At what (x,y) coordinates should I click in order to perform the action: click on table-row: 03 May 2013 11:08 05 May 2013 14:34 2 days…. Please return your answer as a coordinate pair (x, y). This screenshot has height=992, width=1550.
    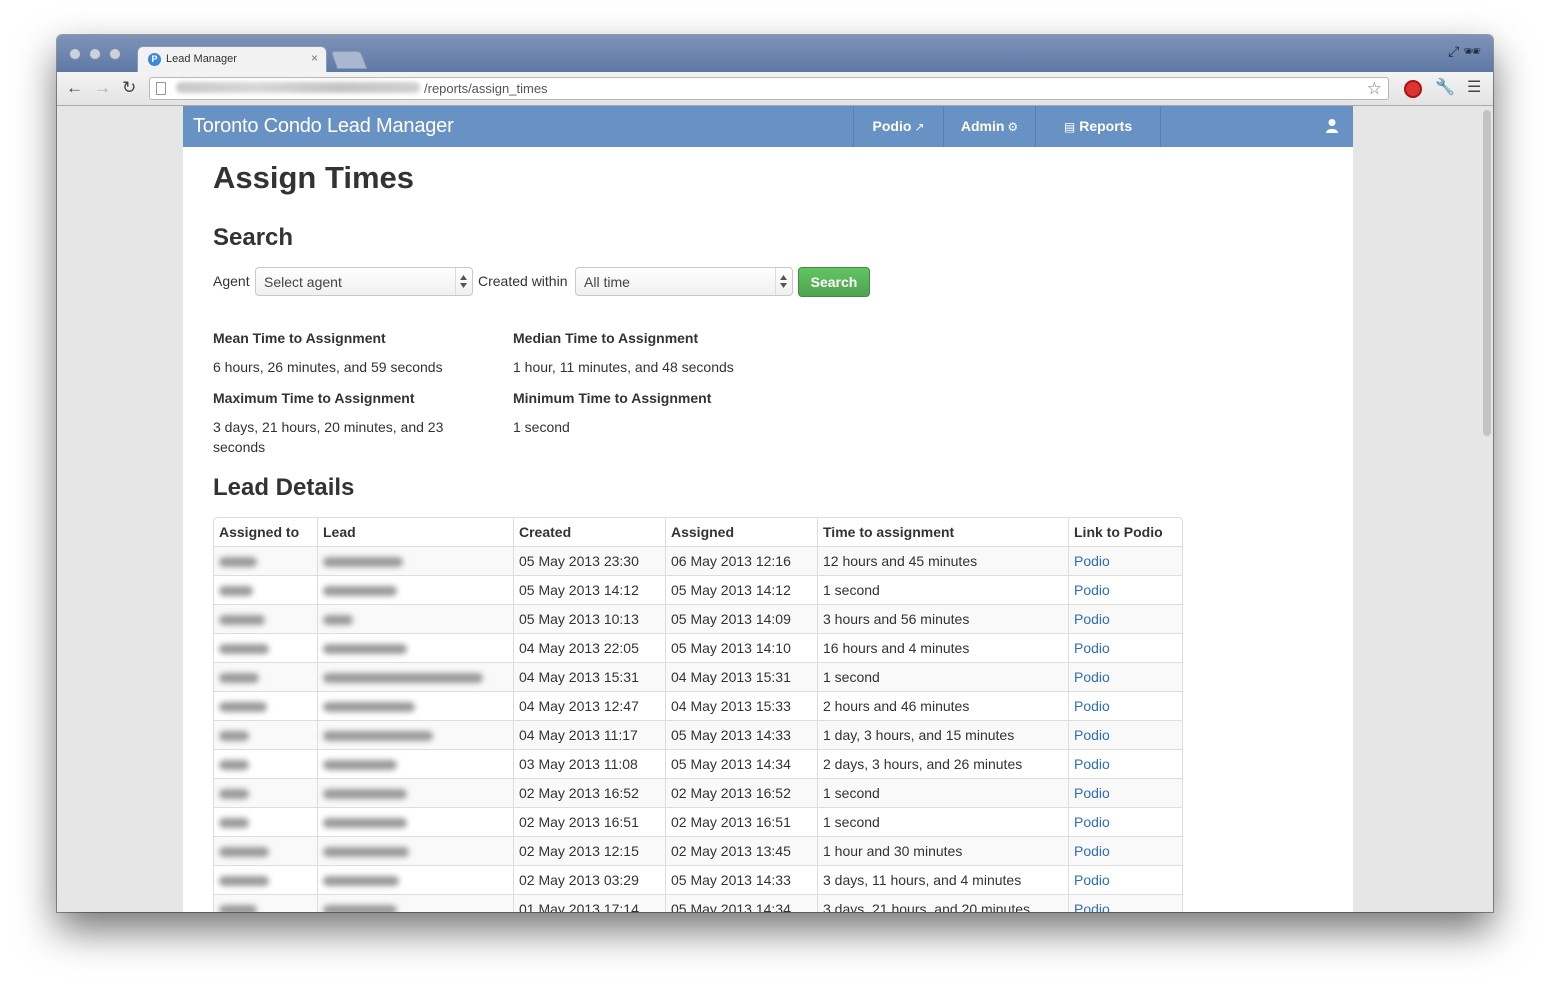
    Looking at the image, I should click on (698, 763).